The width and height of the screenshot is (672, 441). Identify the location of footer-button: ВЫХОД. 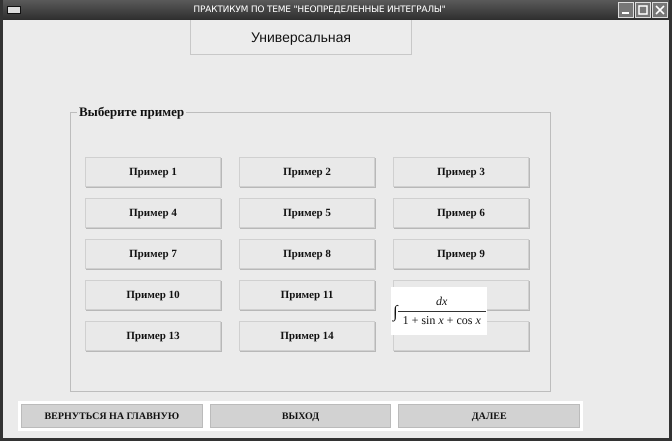
(301, 416).